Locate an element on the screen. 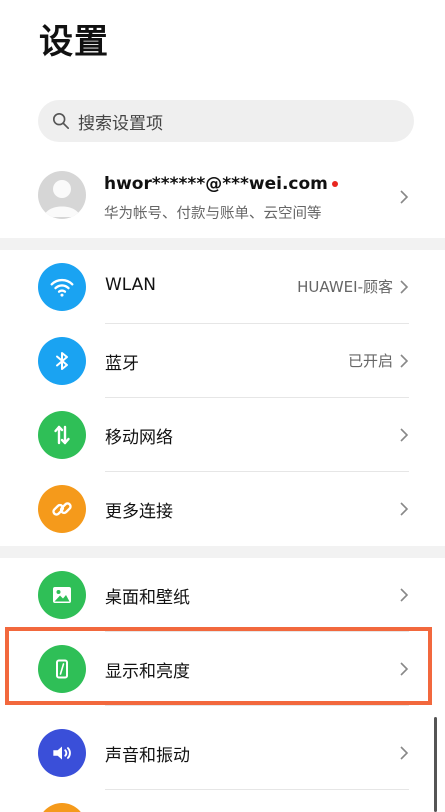  settings-item-home-wallpaper: 桌面和壁纸 is located at coordinates (222, 595).